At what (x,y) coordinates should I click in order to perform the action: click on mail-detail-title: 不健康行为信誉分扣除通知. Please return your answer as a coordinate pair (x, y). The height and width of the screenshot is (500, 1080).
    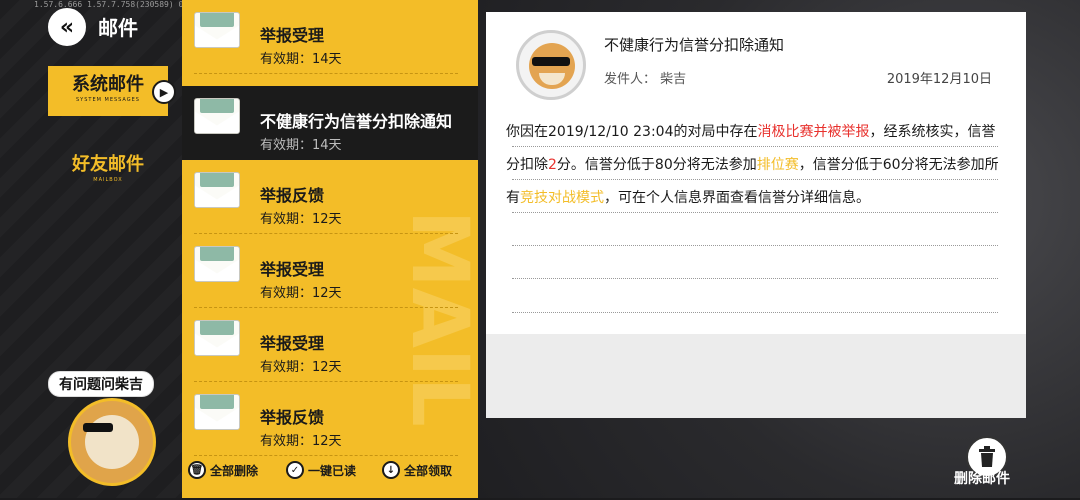
    Looking at the image, I should click on (694, 45).